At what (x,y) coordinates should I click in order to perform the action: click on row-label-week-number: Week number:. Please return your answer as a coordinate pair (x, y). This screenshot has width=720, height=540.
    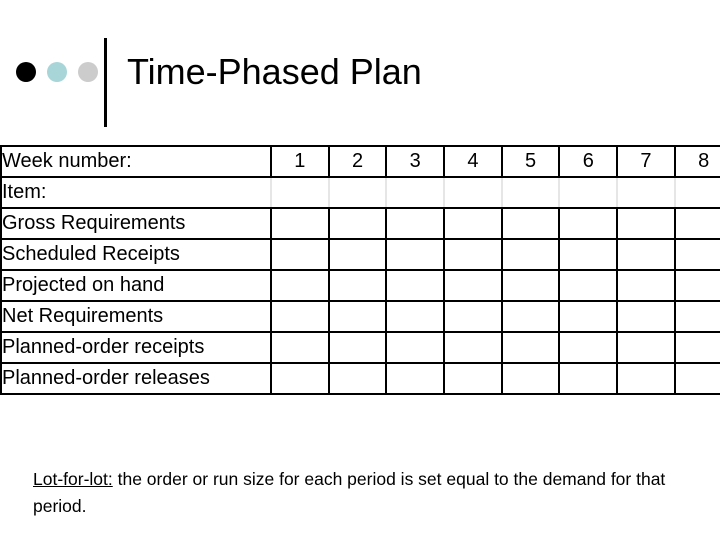
    Looking at the image, I should click on (136, 161).